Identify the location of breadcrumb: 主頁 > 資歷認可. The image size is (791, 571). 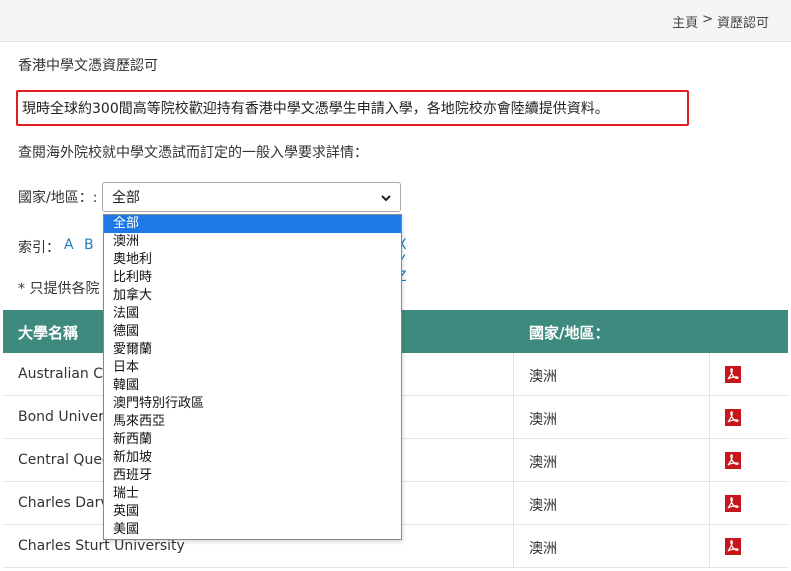
(720, 21).